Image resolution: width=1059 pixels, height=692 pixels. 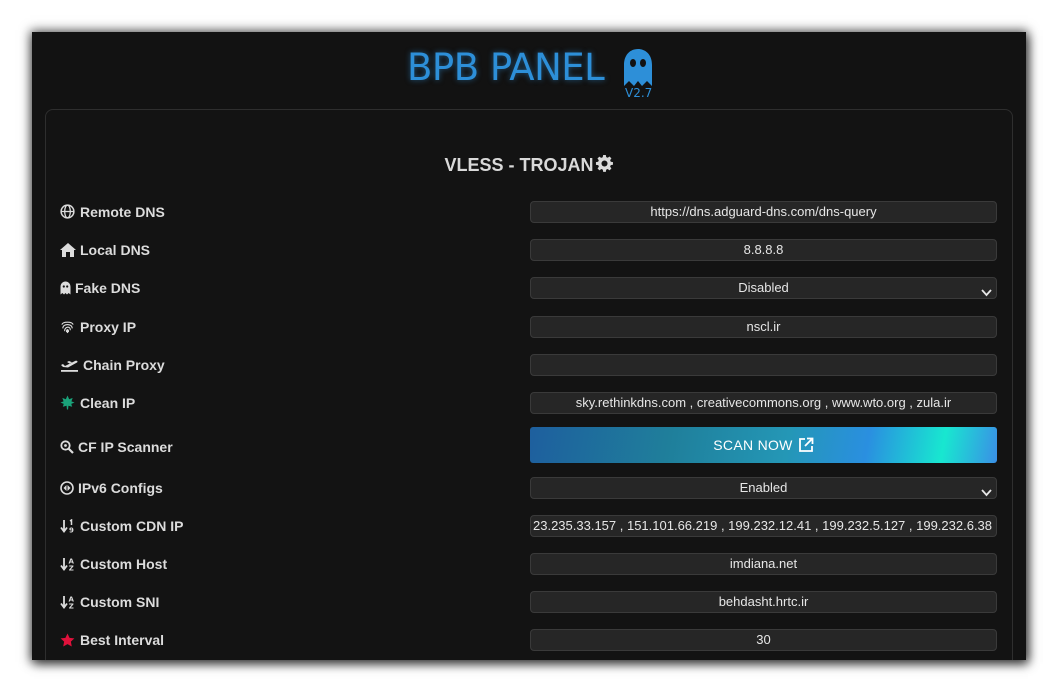 I want to click on custom-sni-label: A Z Custom SNI, so click(x=109, y=602).